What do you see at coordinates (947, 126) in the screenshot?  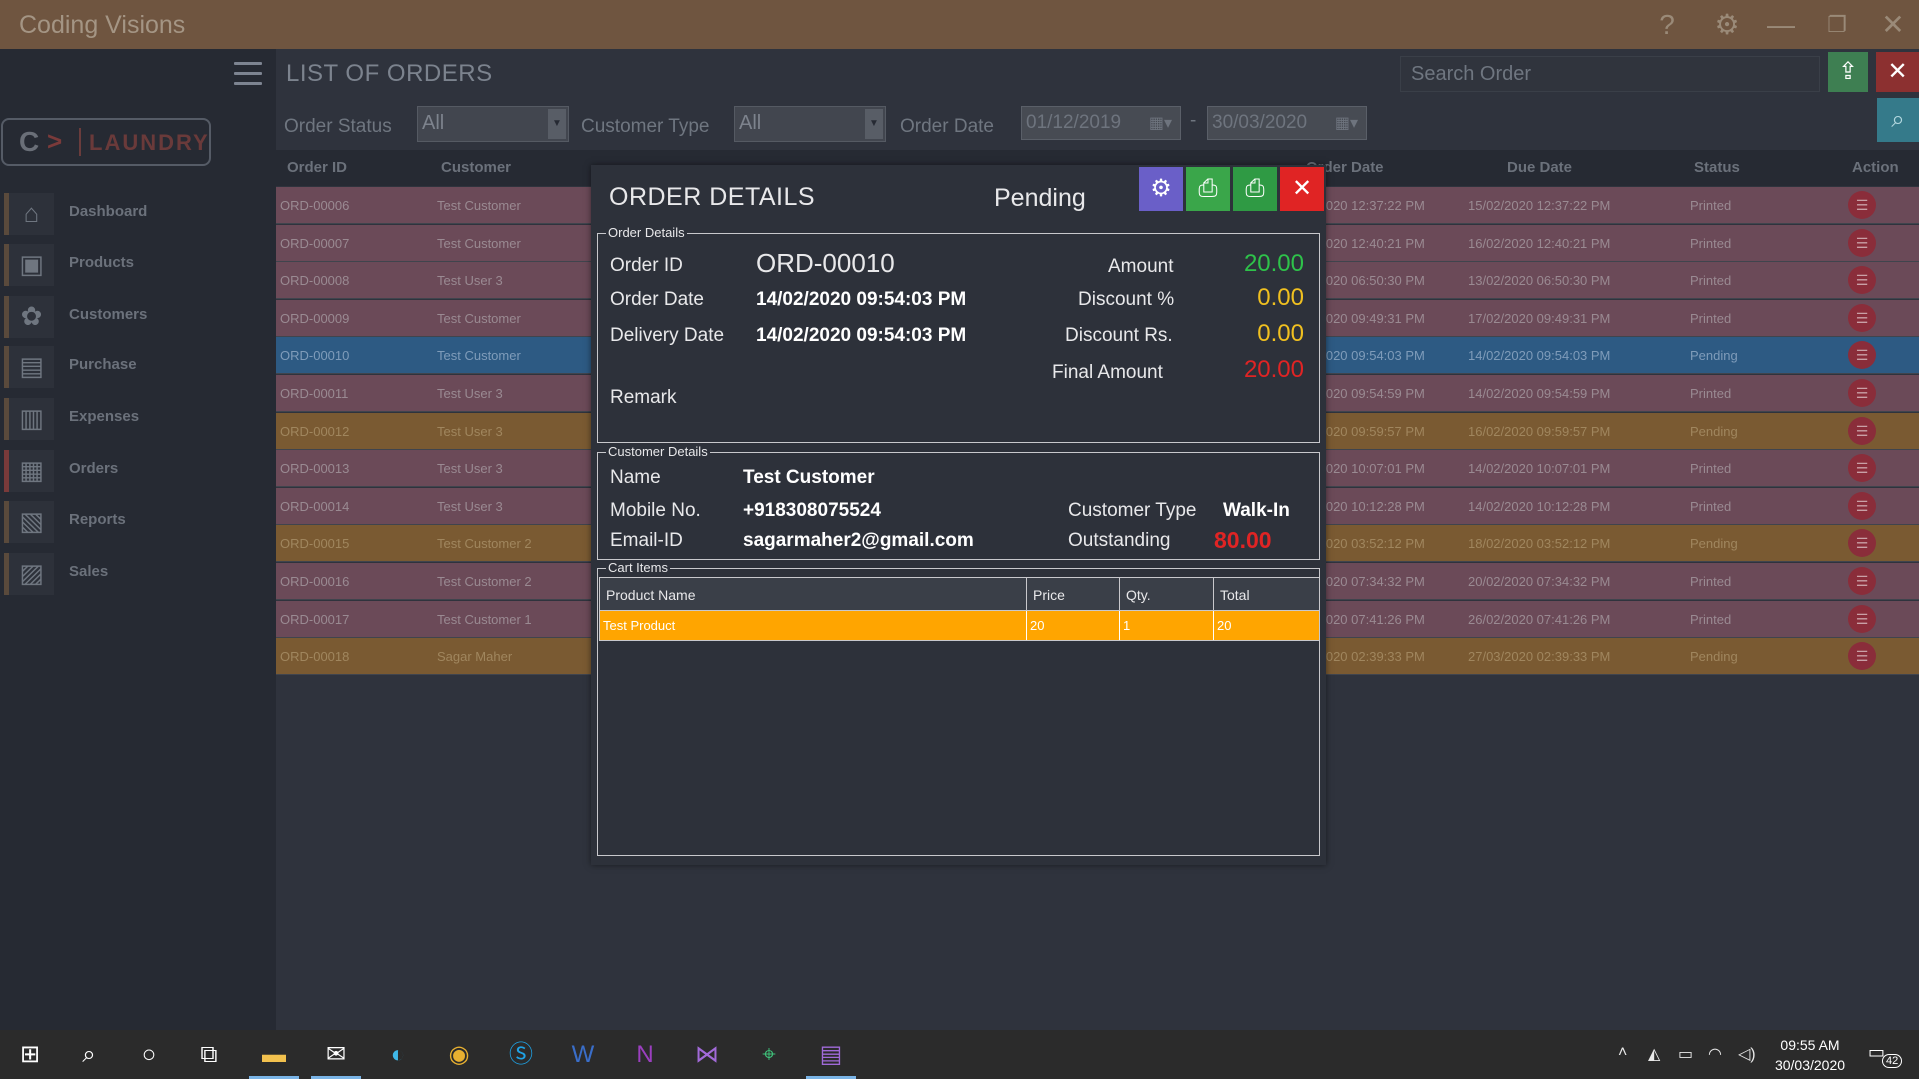 I see `order-date-label: Order Date` at bounding box center [947, 126].